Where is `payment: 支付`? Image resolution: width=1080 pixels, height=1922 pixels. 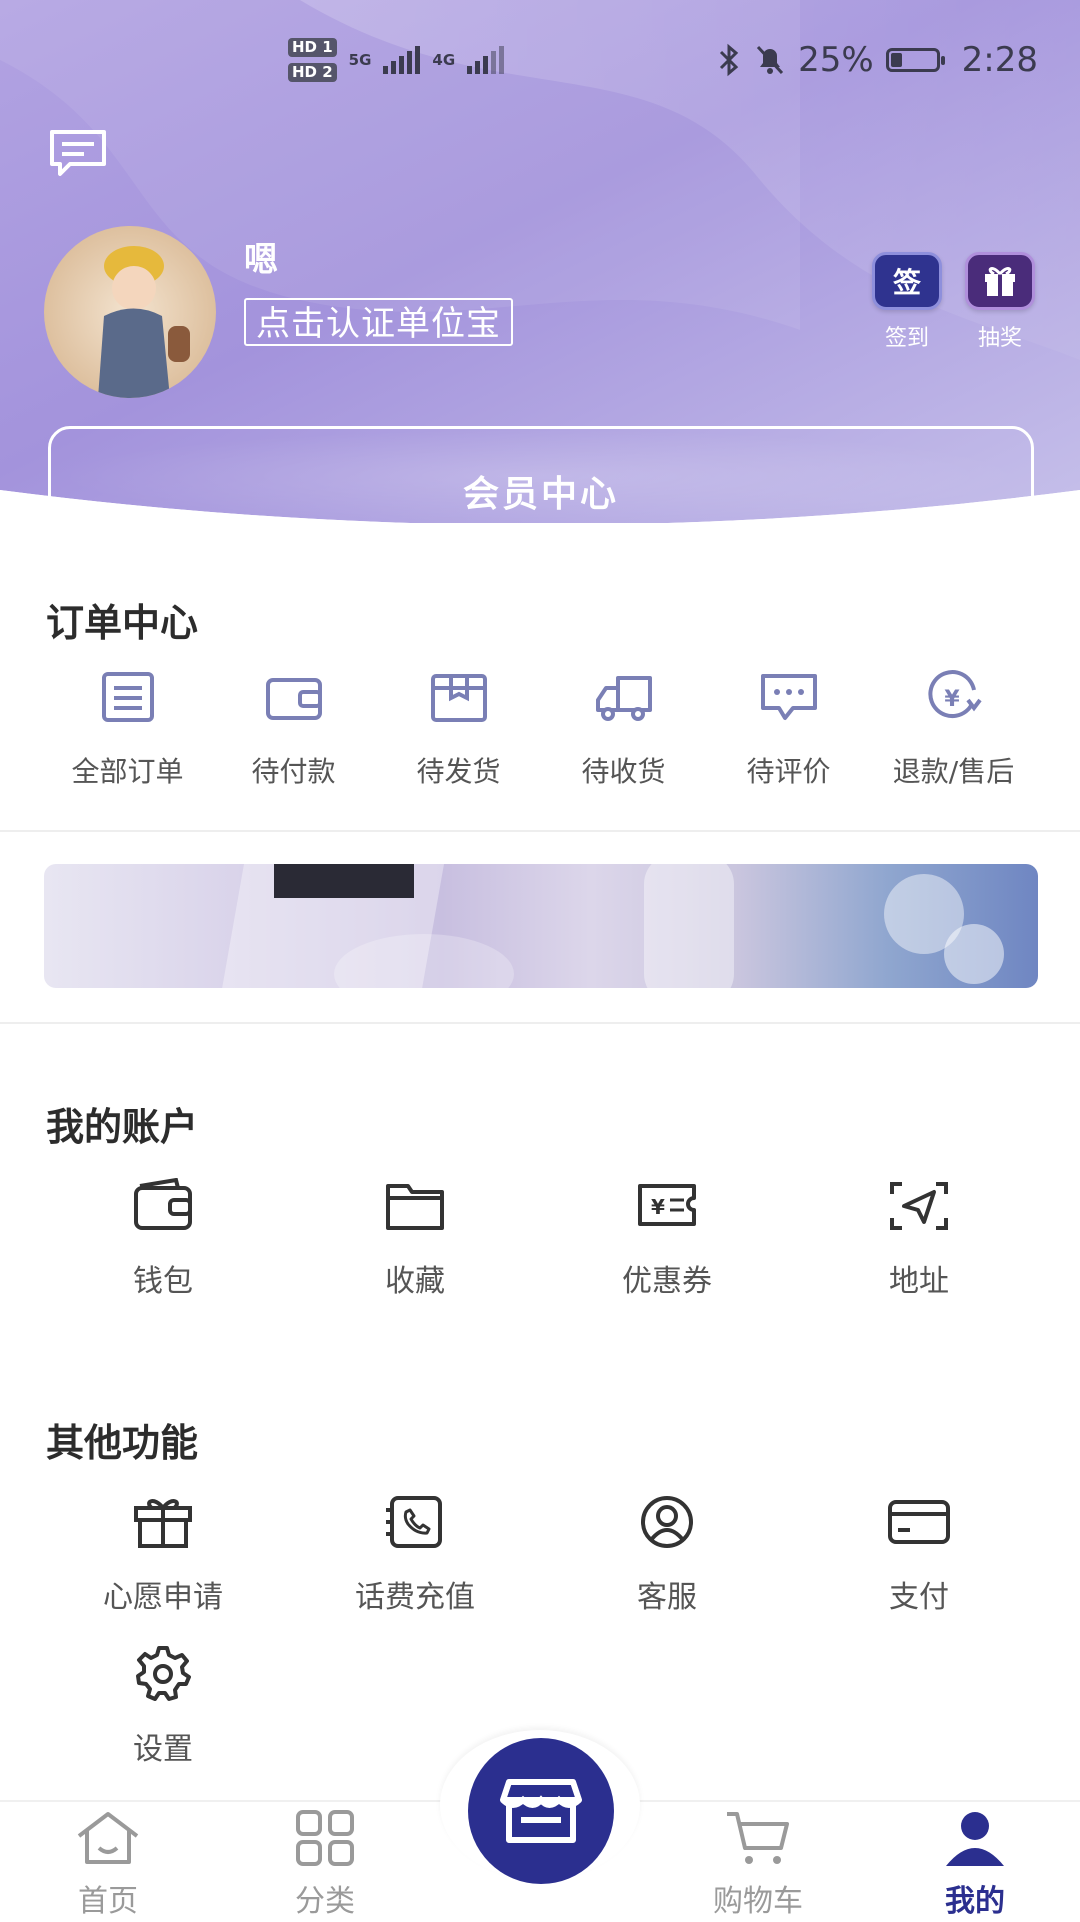
payment: 支付 is located at coordinates (919, 1555).